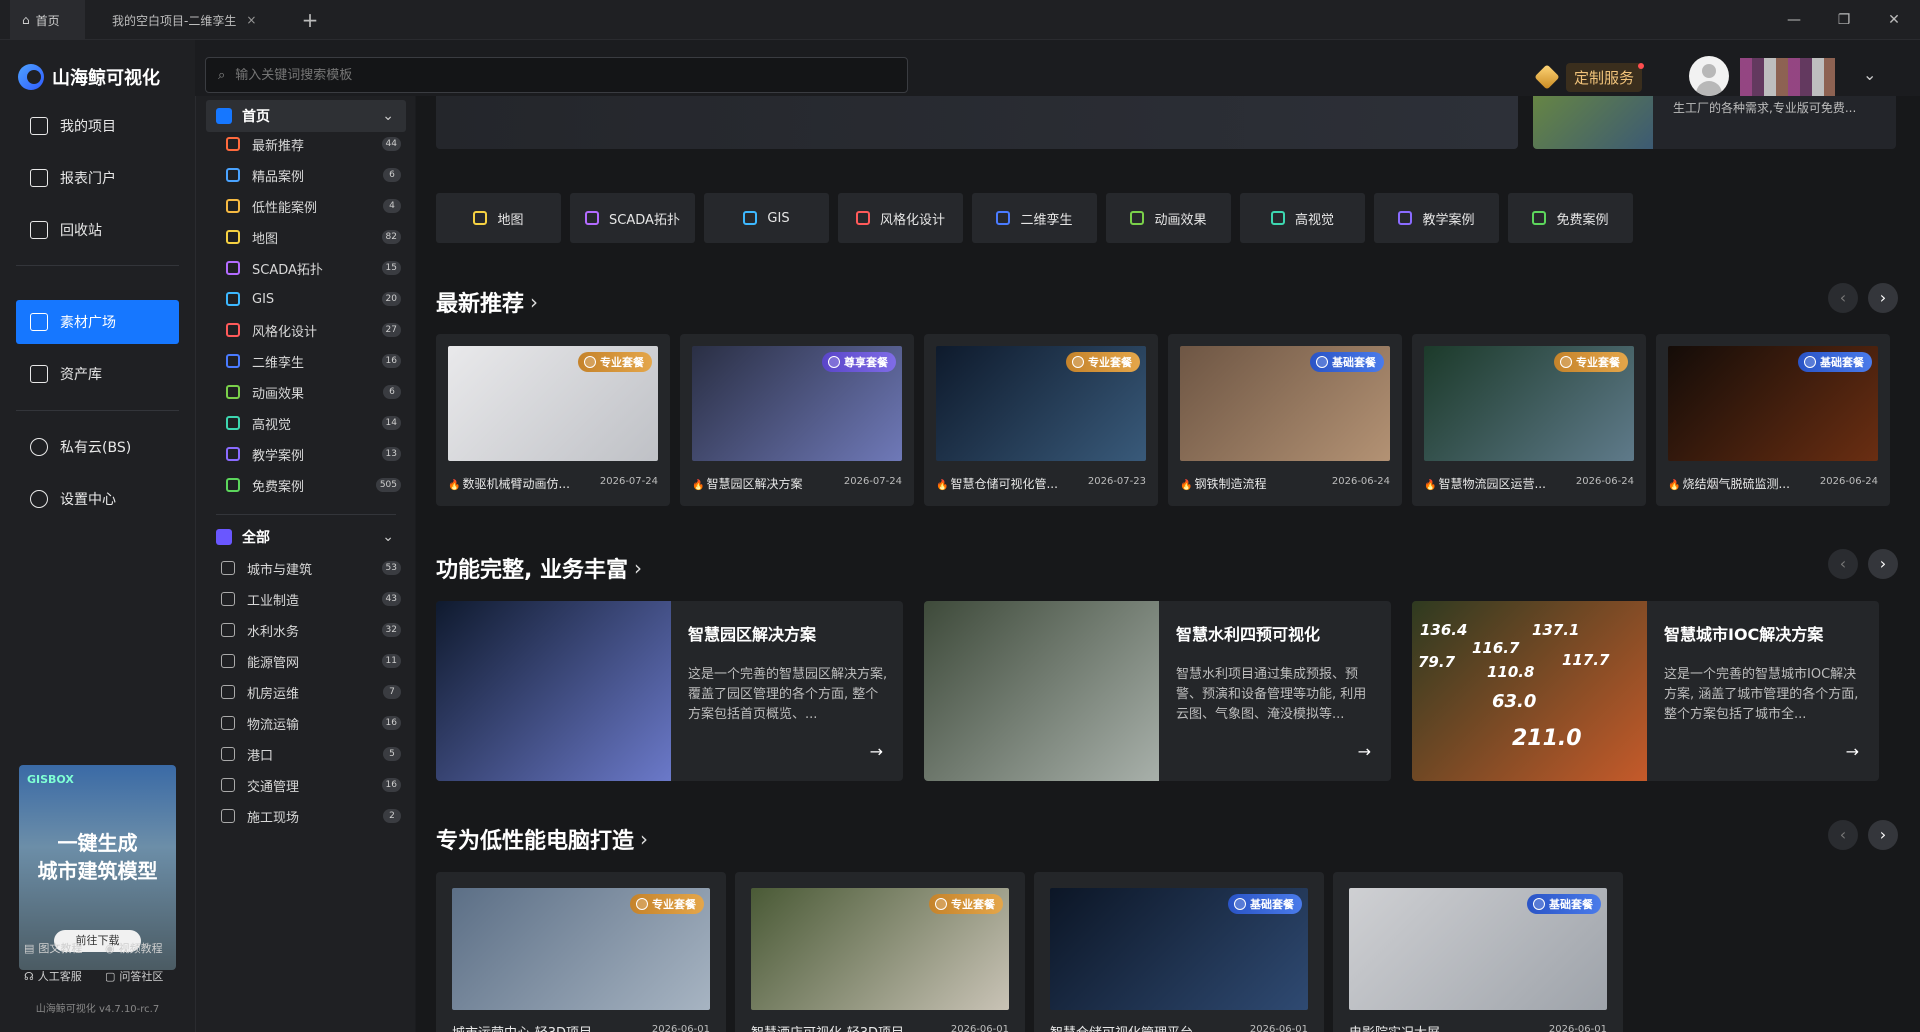 Image resolution: width=1920 pixels, height=1032 pixels. What do you see at coordinates (285, 208) in the screenshot?
I see `category-label: 低性能案例` at bounding box center [285, 208].